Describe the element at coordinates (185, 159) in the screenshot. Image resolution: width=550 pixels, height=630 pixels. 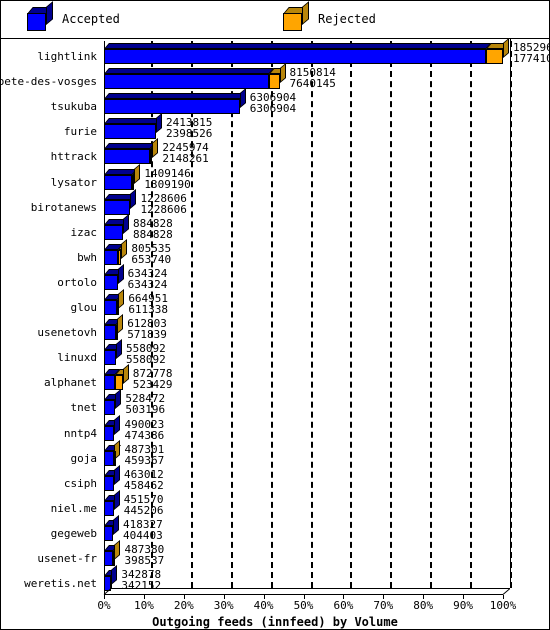
I see `value-accepted: 2148261` at that location.